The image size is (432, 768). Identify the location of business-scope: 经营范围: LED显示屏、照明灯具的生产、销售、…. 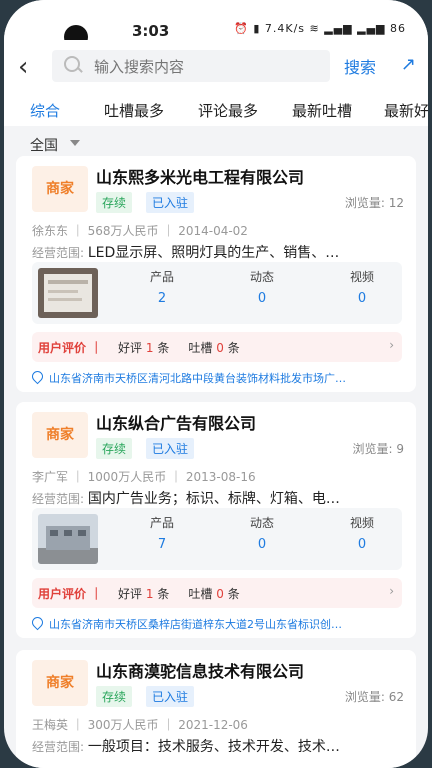
(217, 252).